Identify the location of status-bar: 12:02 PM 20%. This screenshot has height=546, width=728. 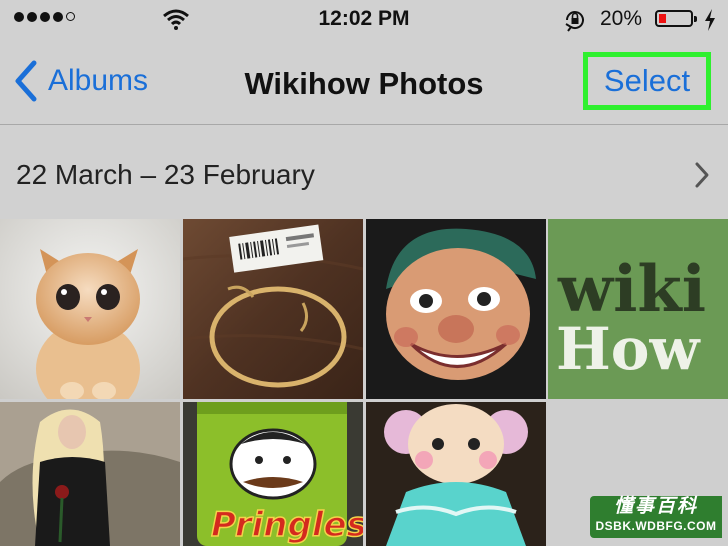
(364, 20).